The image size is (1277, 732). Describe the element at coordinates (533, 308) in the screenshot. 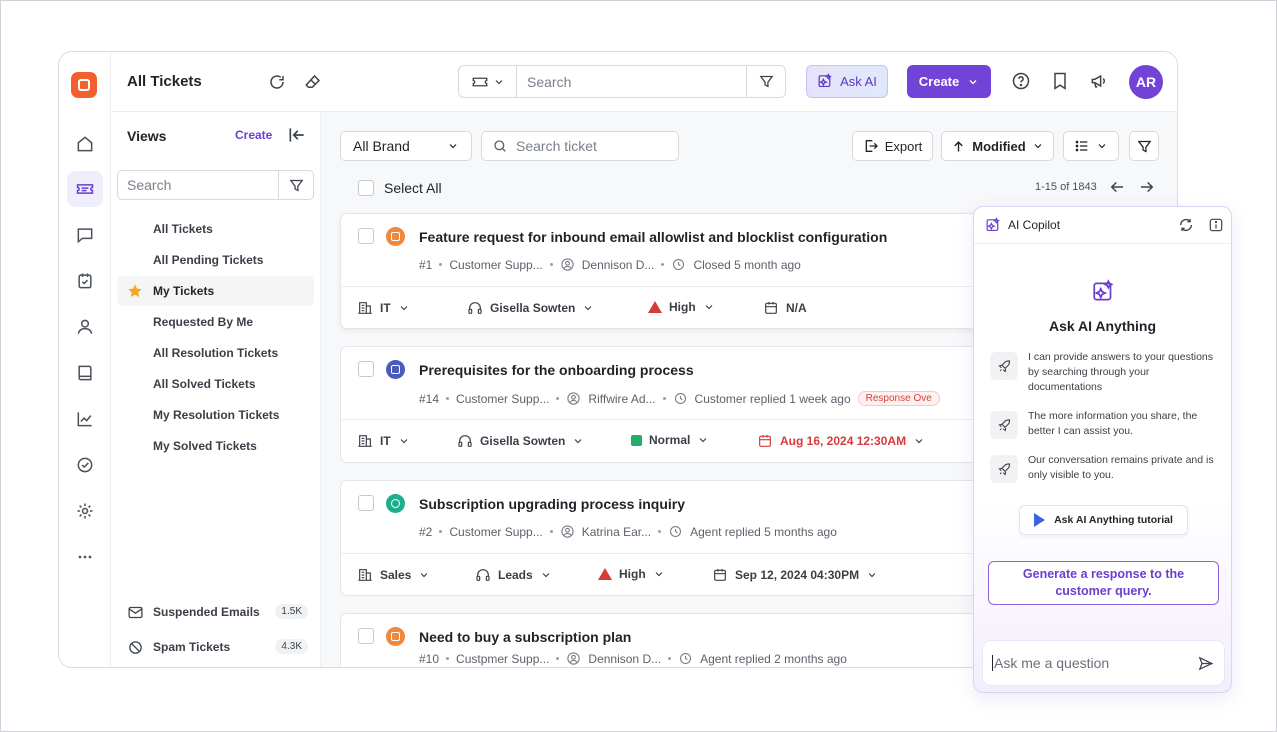

I see `agent-value: Gisella Sowten` at that location.